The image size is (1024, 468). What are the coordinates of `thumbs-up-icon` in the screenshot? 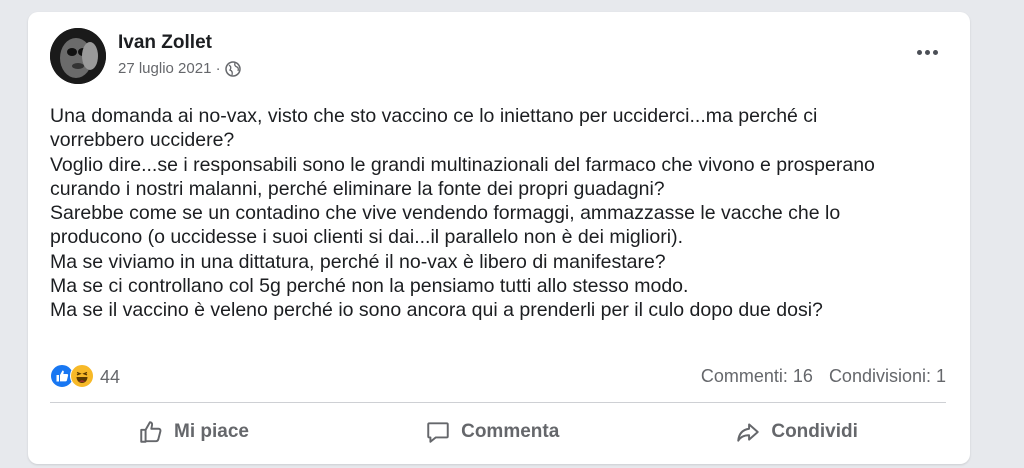 It's located at (151, 432).